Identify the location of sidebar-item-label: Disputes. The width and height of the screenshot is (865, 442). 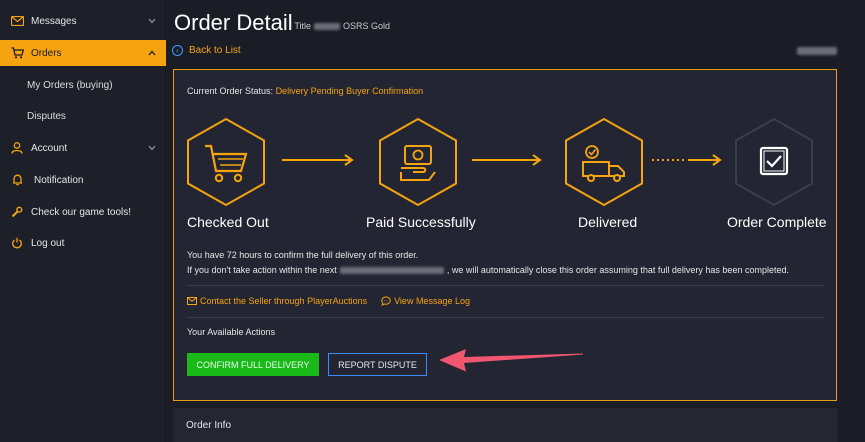
(46, 116).